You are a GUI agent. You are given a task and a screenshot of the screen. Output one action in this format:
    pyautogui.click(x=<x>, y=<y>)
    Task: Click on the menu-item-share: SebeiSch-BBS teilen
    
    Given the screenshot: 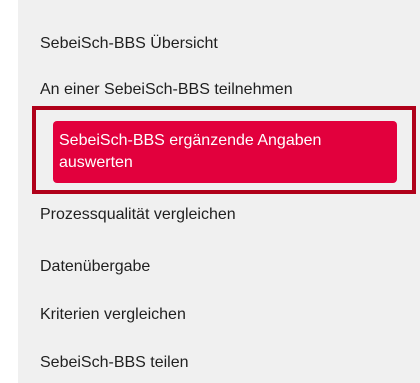 What is the action you would take?
    pyautogui.click(x=114, y=363)
    